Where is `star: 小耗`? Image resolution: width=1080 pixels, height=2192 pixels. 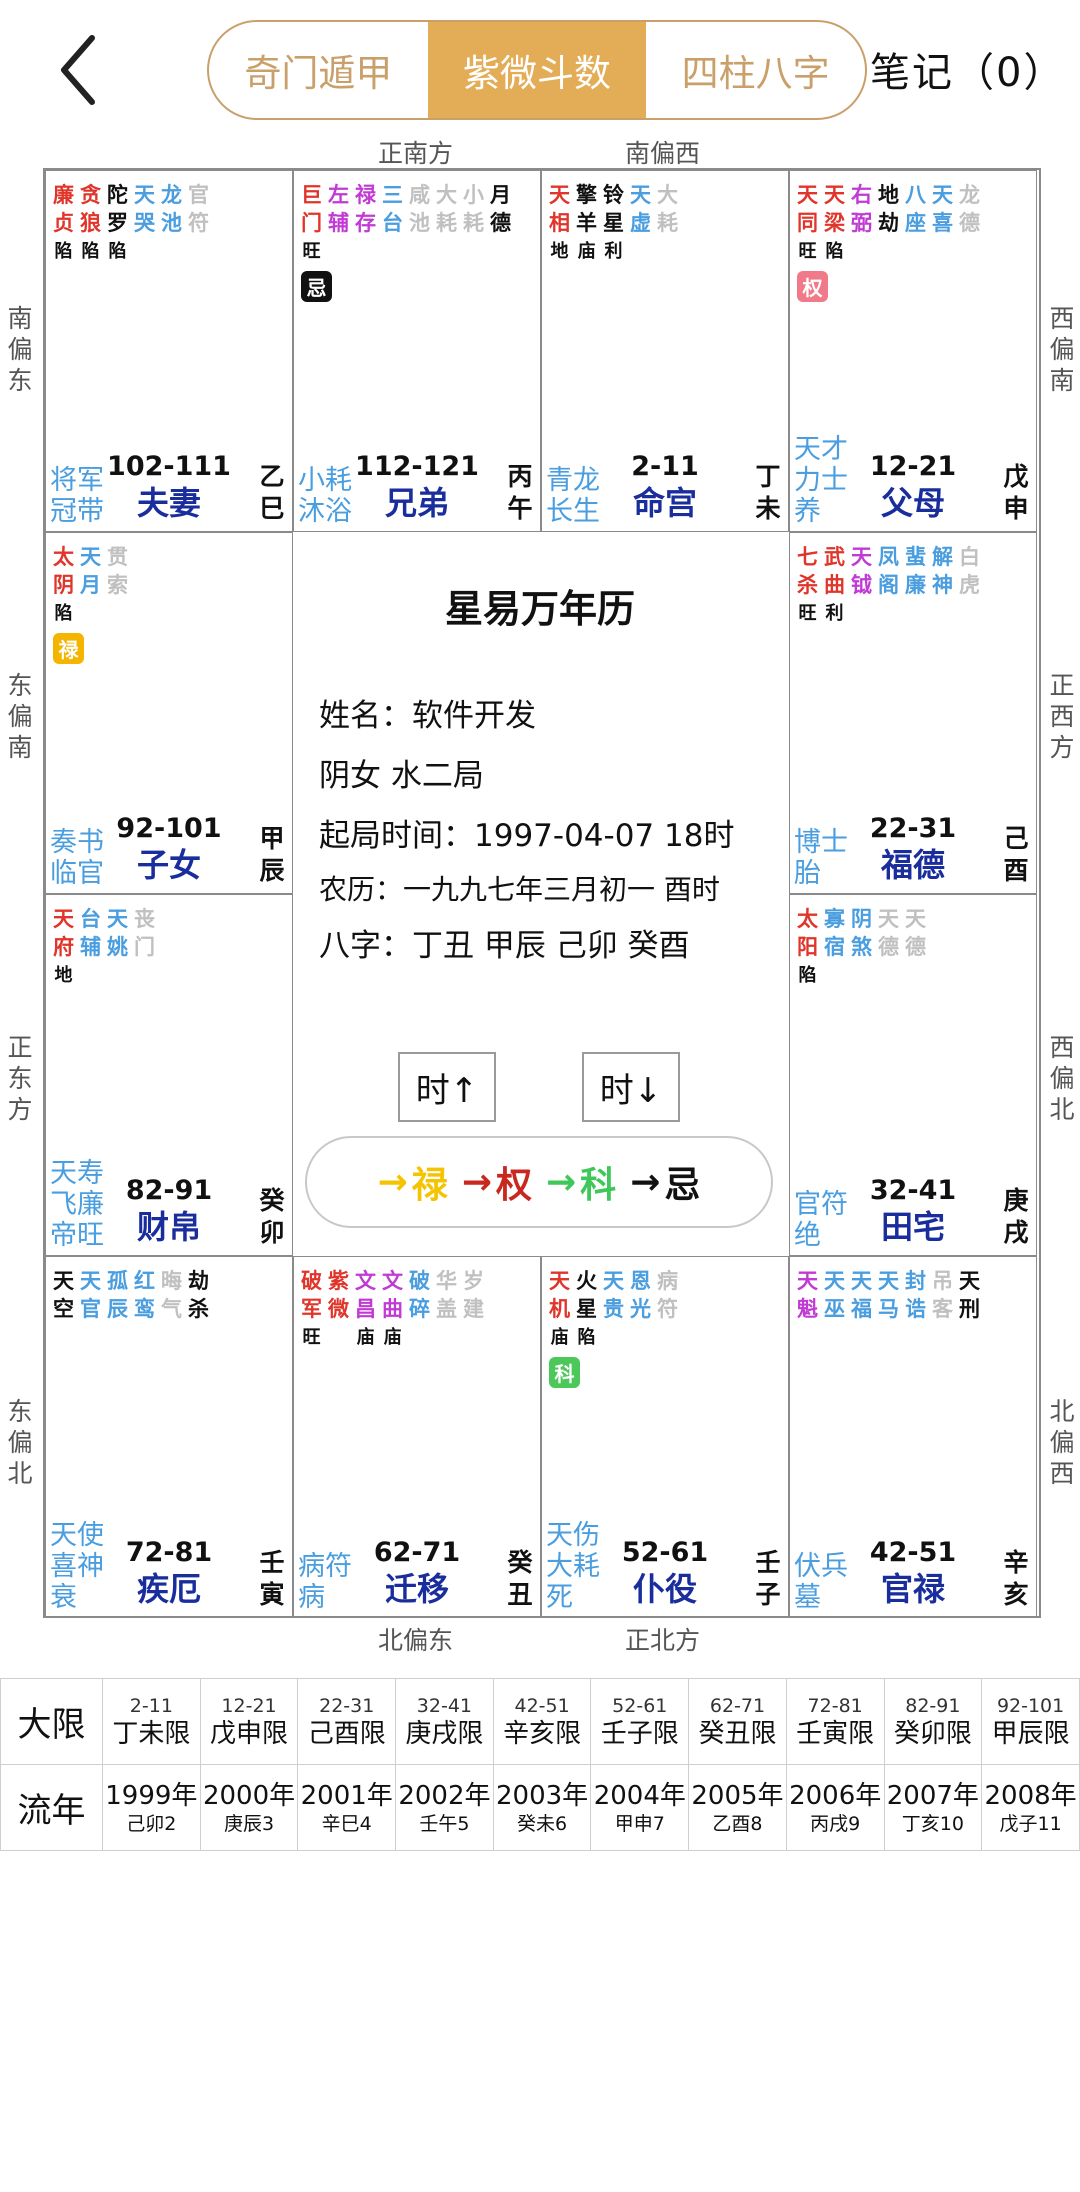 star: 小耗 is located at coordinates (473, 209).